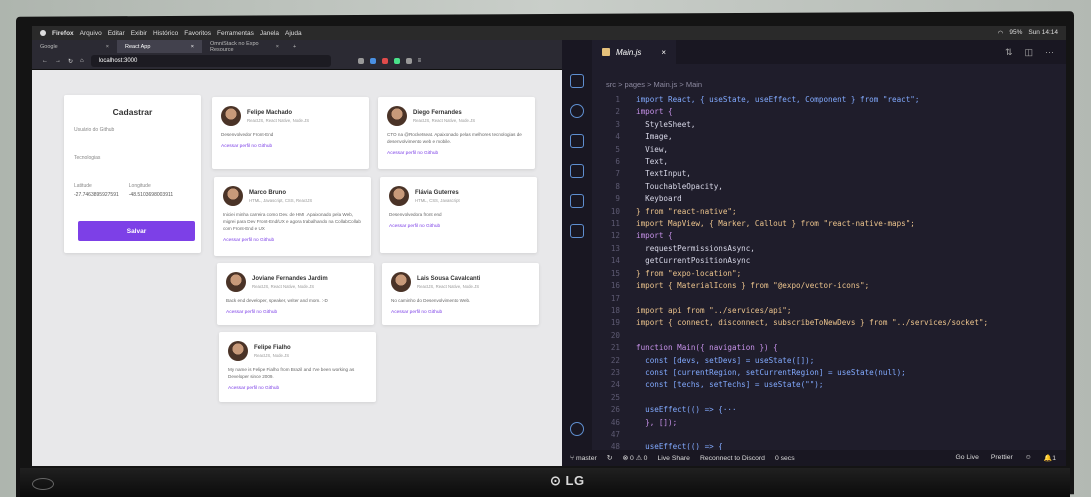 Image resolution: width=1091 pixels, height=497 pixels. Describe the element at coordinates (793, 423) in the screenshot. I see `code-line: 46 }, []);` at that location.